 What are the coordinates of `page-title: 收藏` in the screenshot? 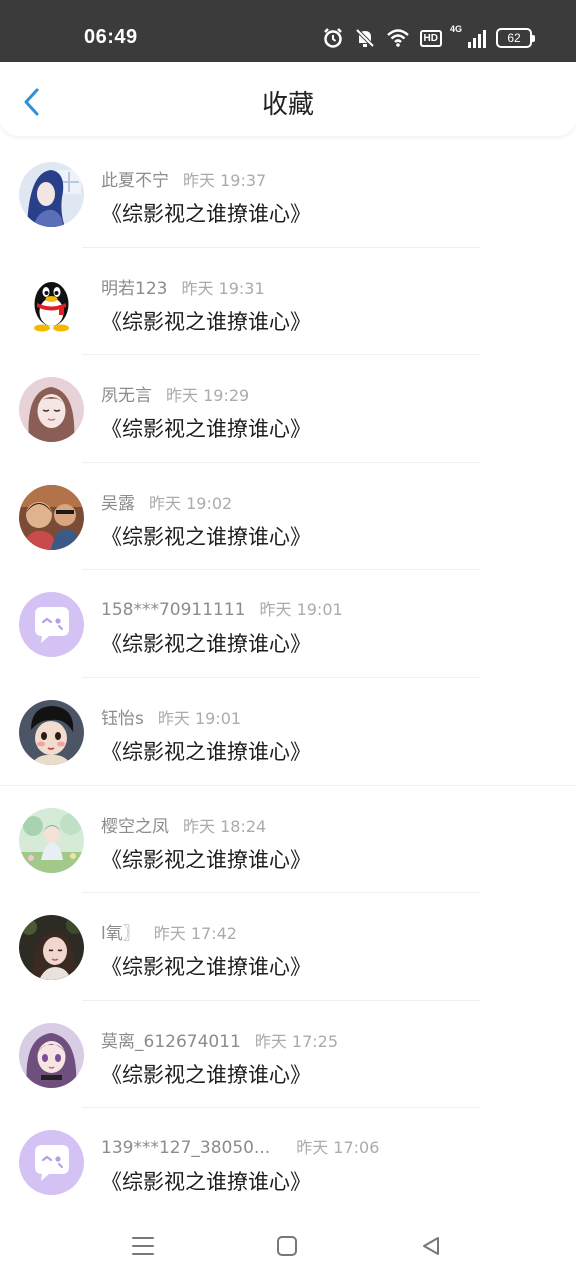 It's located at (287, 105).